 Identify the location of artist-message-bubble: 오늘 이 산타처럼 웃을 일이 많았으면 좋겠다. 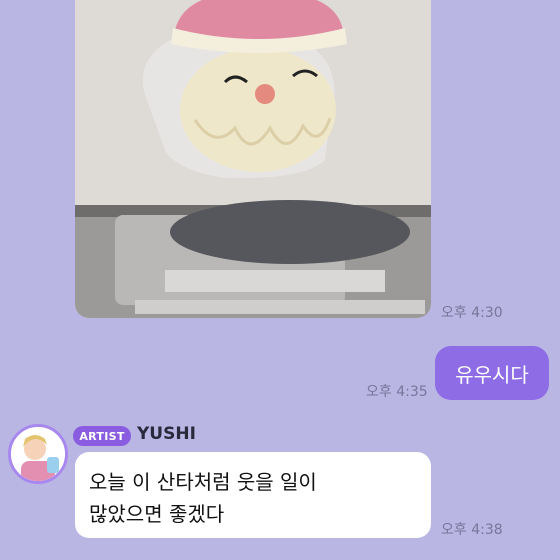
(253, 495).